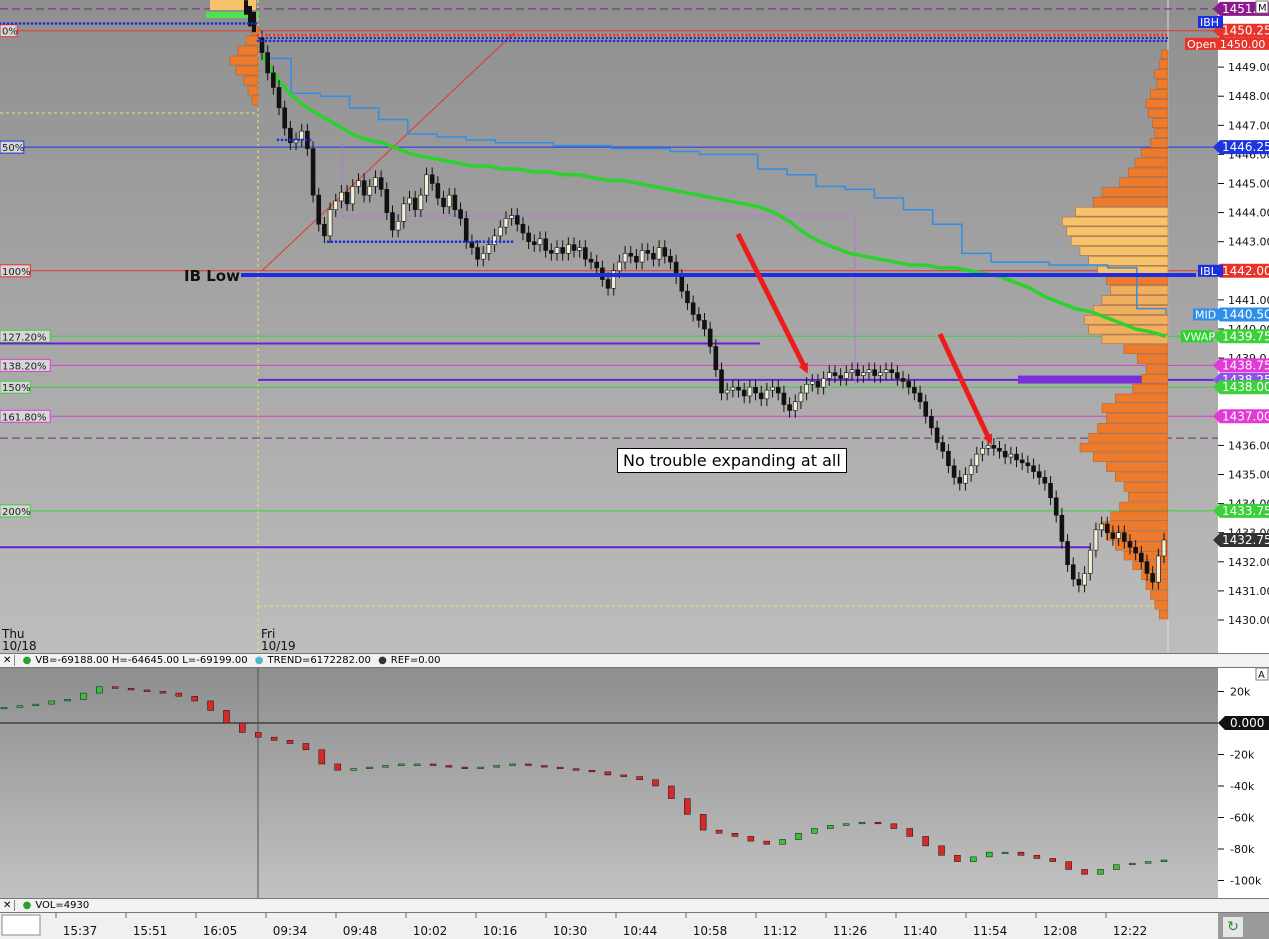 This screenshot has height=939, width=1269. Describe the element at coordinates (8, 905) in the screenshot. I see `close-volume-icon: ✕` at that location.